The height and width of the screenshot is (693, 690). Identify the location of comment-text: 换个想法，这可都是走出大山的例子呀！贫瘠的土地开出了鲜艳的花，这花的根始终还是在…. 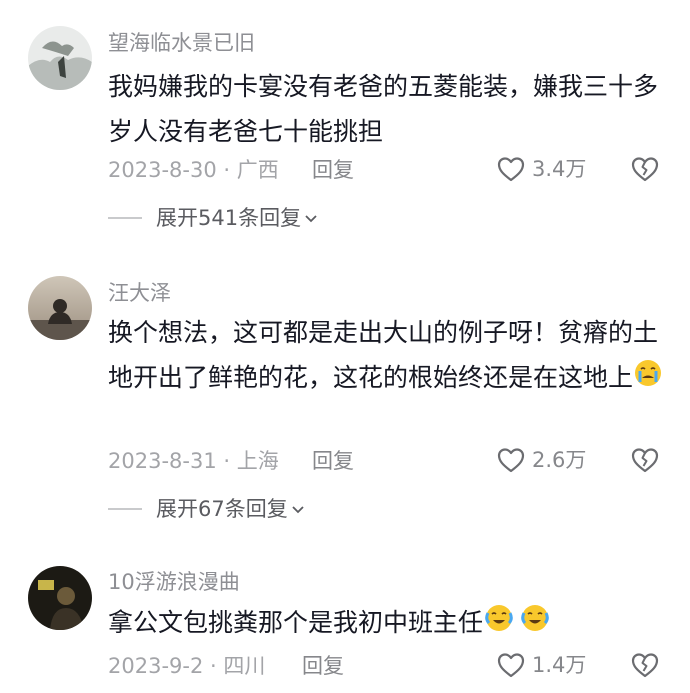
(388, 356).